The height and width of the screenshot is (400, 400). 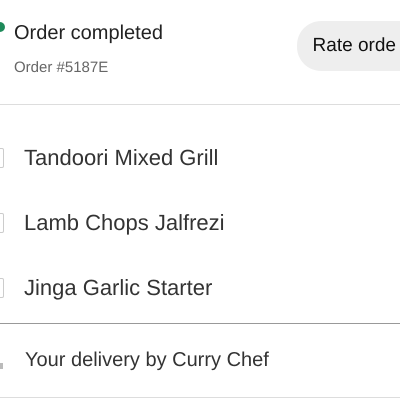 What do you see at coordinates (147, 360) in the screenshot?
I see `delivery-text: Your delivery by Curry Chef` at bounding box center [147, 360].